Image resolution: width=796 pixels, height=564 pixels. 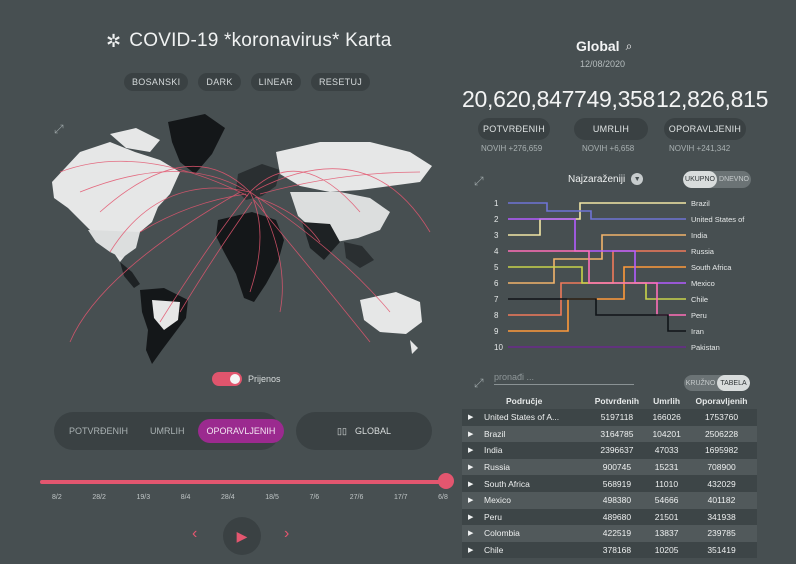 I want to click on rank-country-label: India, so click(x=699, y=235).